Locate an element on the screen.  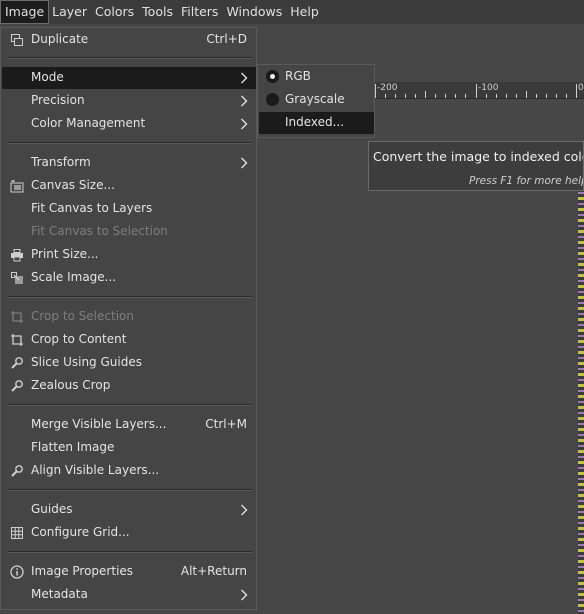
menu-item-label: Guides is located at coordinates (52, 509).